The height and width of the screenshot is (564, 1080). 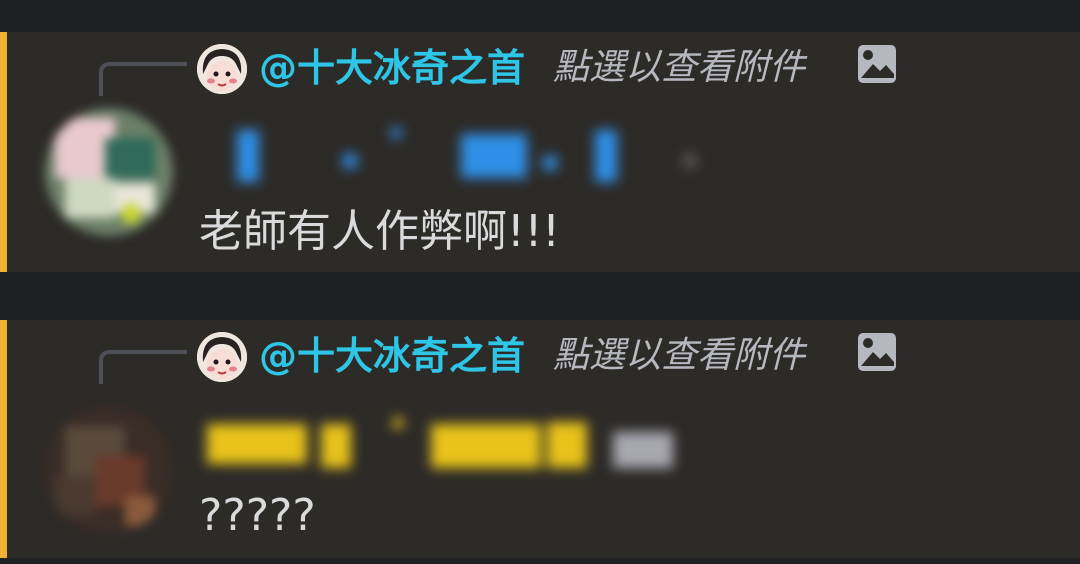 I want to click on top-divider, so click(x=540, y=16).